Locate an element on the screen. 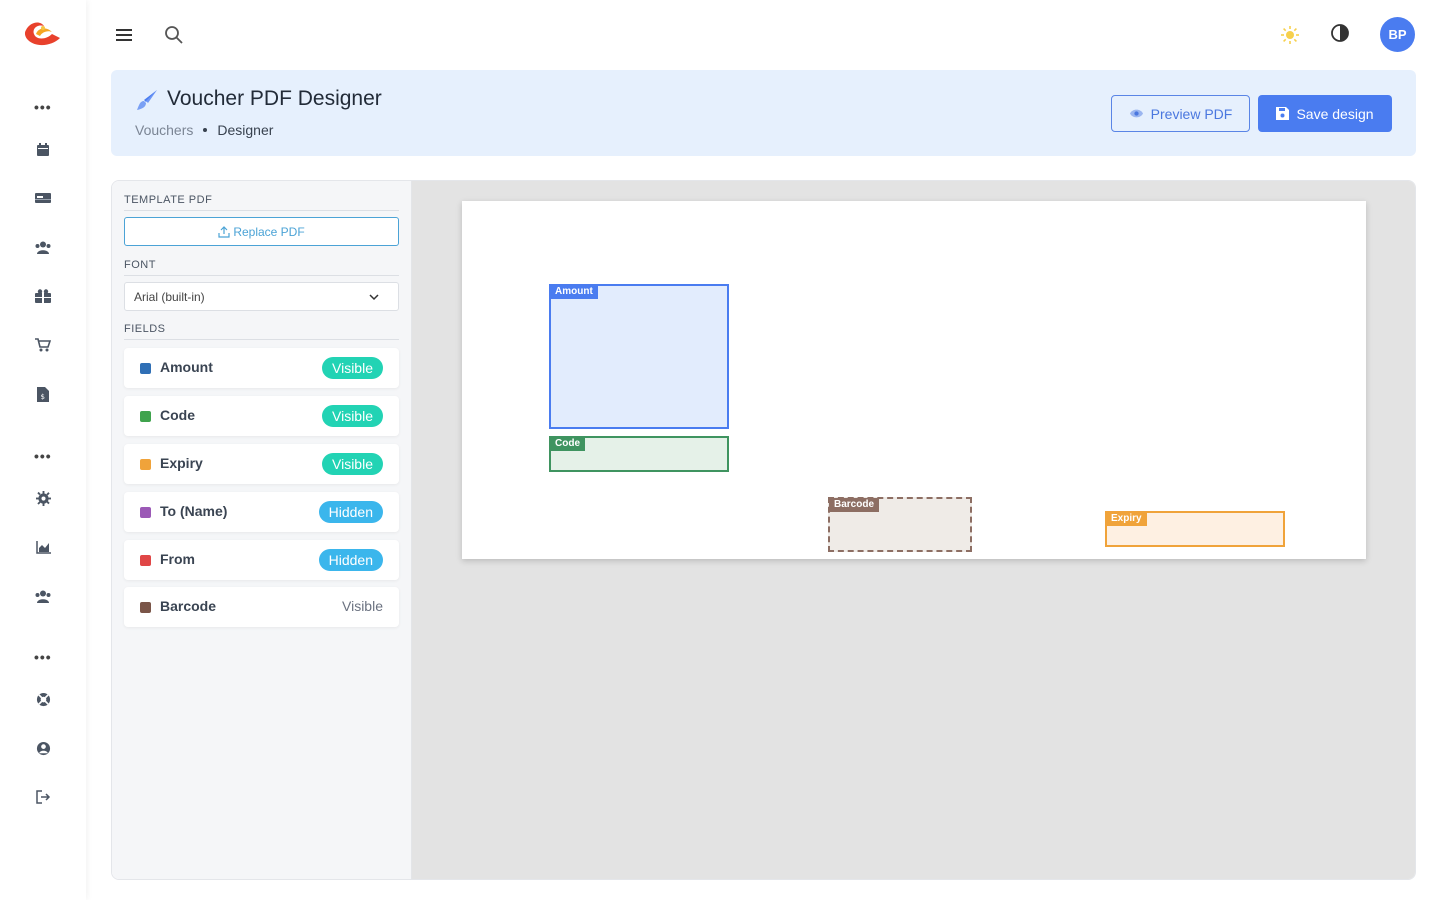  logout-icon is located at coordinates (43, 797).